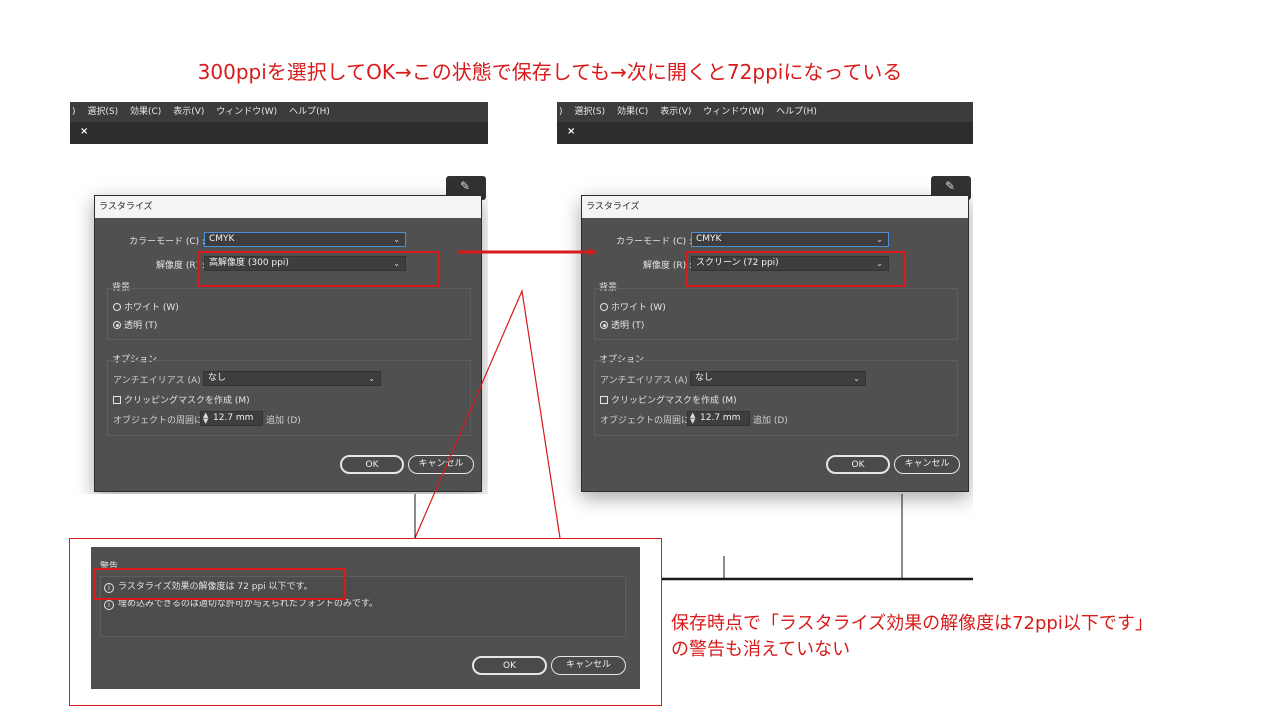 This screenshot has width=1280, height=720. Describe the element at coordinates (912, 637) in the screenshot. I see `annotation-note: 保存時点で「ラスタライズ効果の解像度は72ppi以下です」 の警告も消えていない` at that location.